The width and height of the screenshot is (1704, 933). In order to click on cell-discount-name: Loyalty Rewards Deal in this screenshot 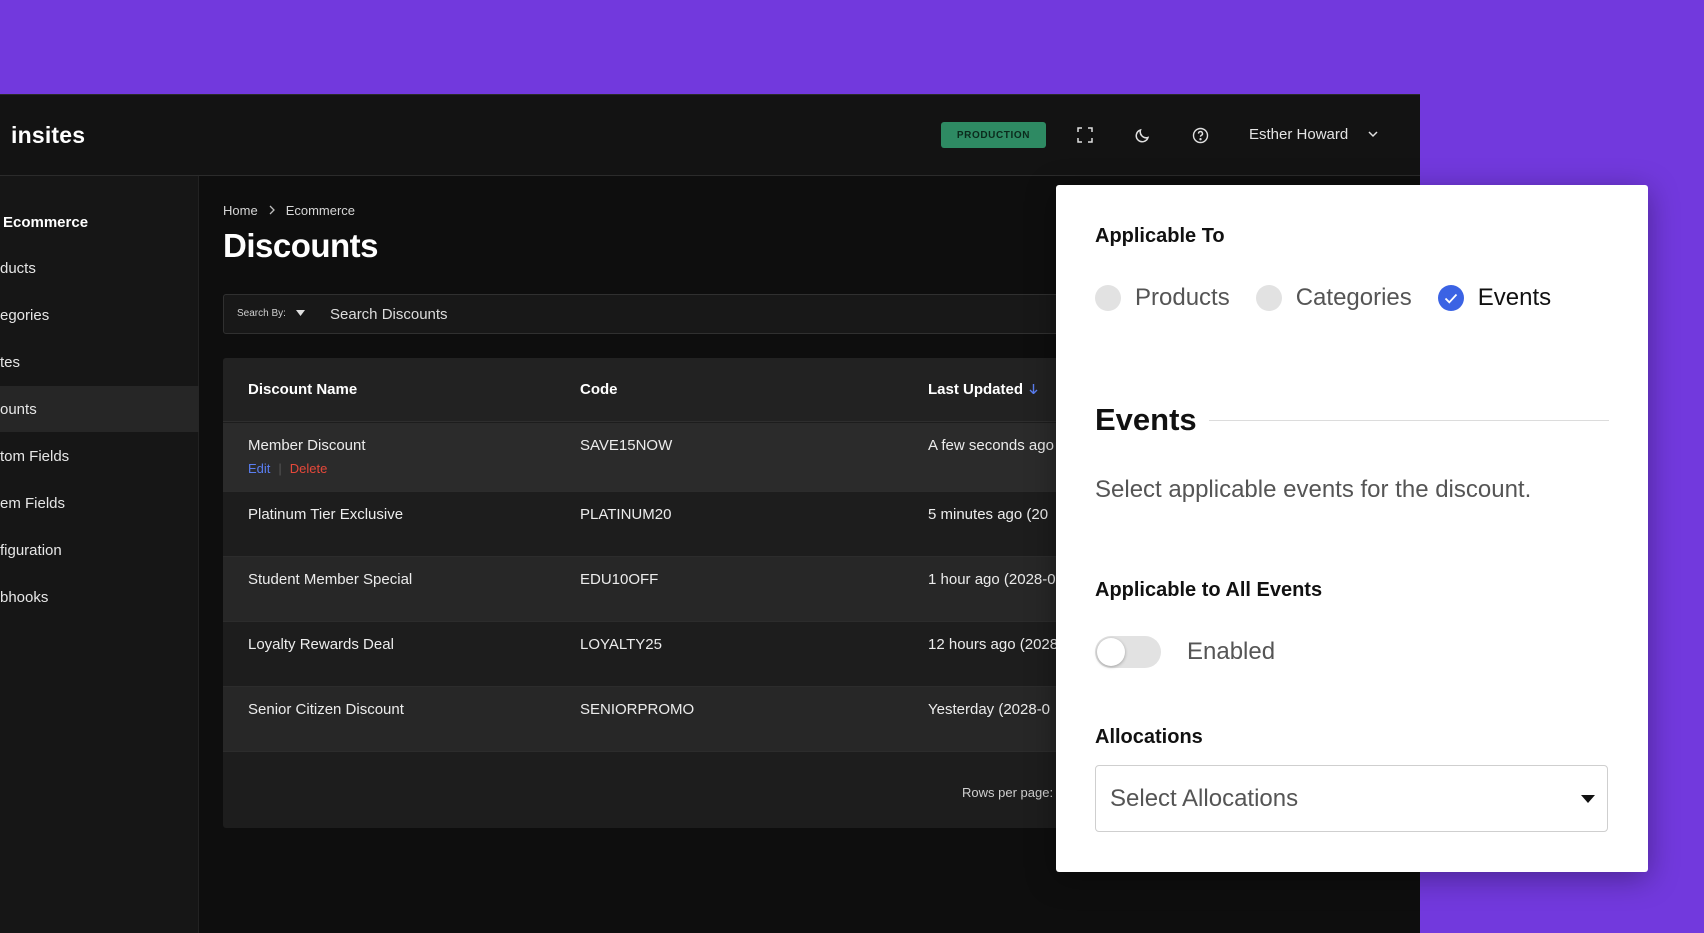, I will do `click(321, 644)`.